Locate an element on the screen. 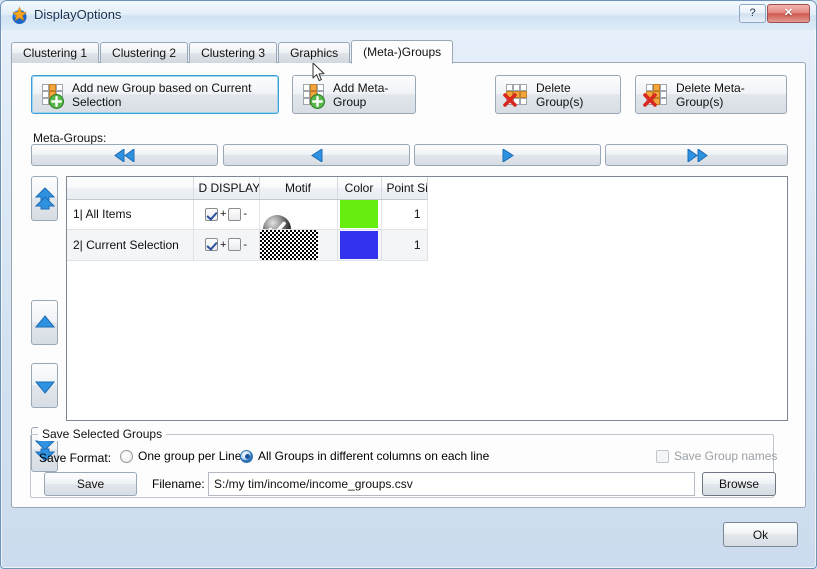 The image size is (817, 569). save-group-names-checkbox-row: Save Group names is located at coordinates (716, 456).